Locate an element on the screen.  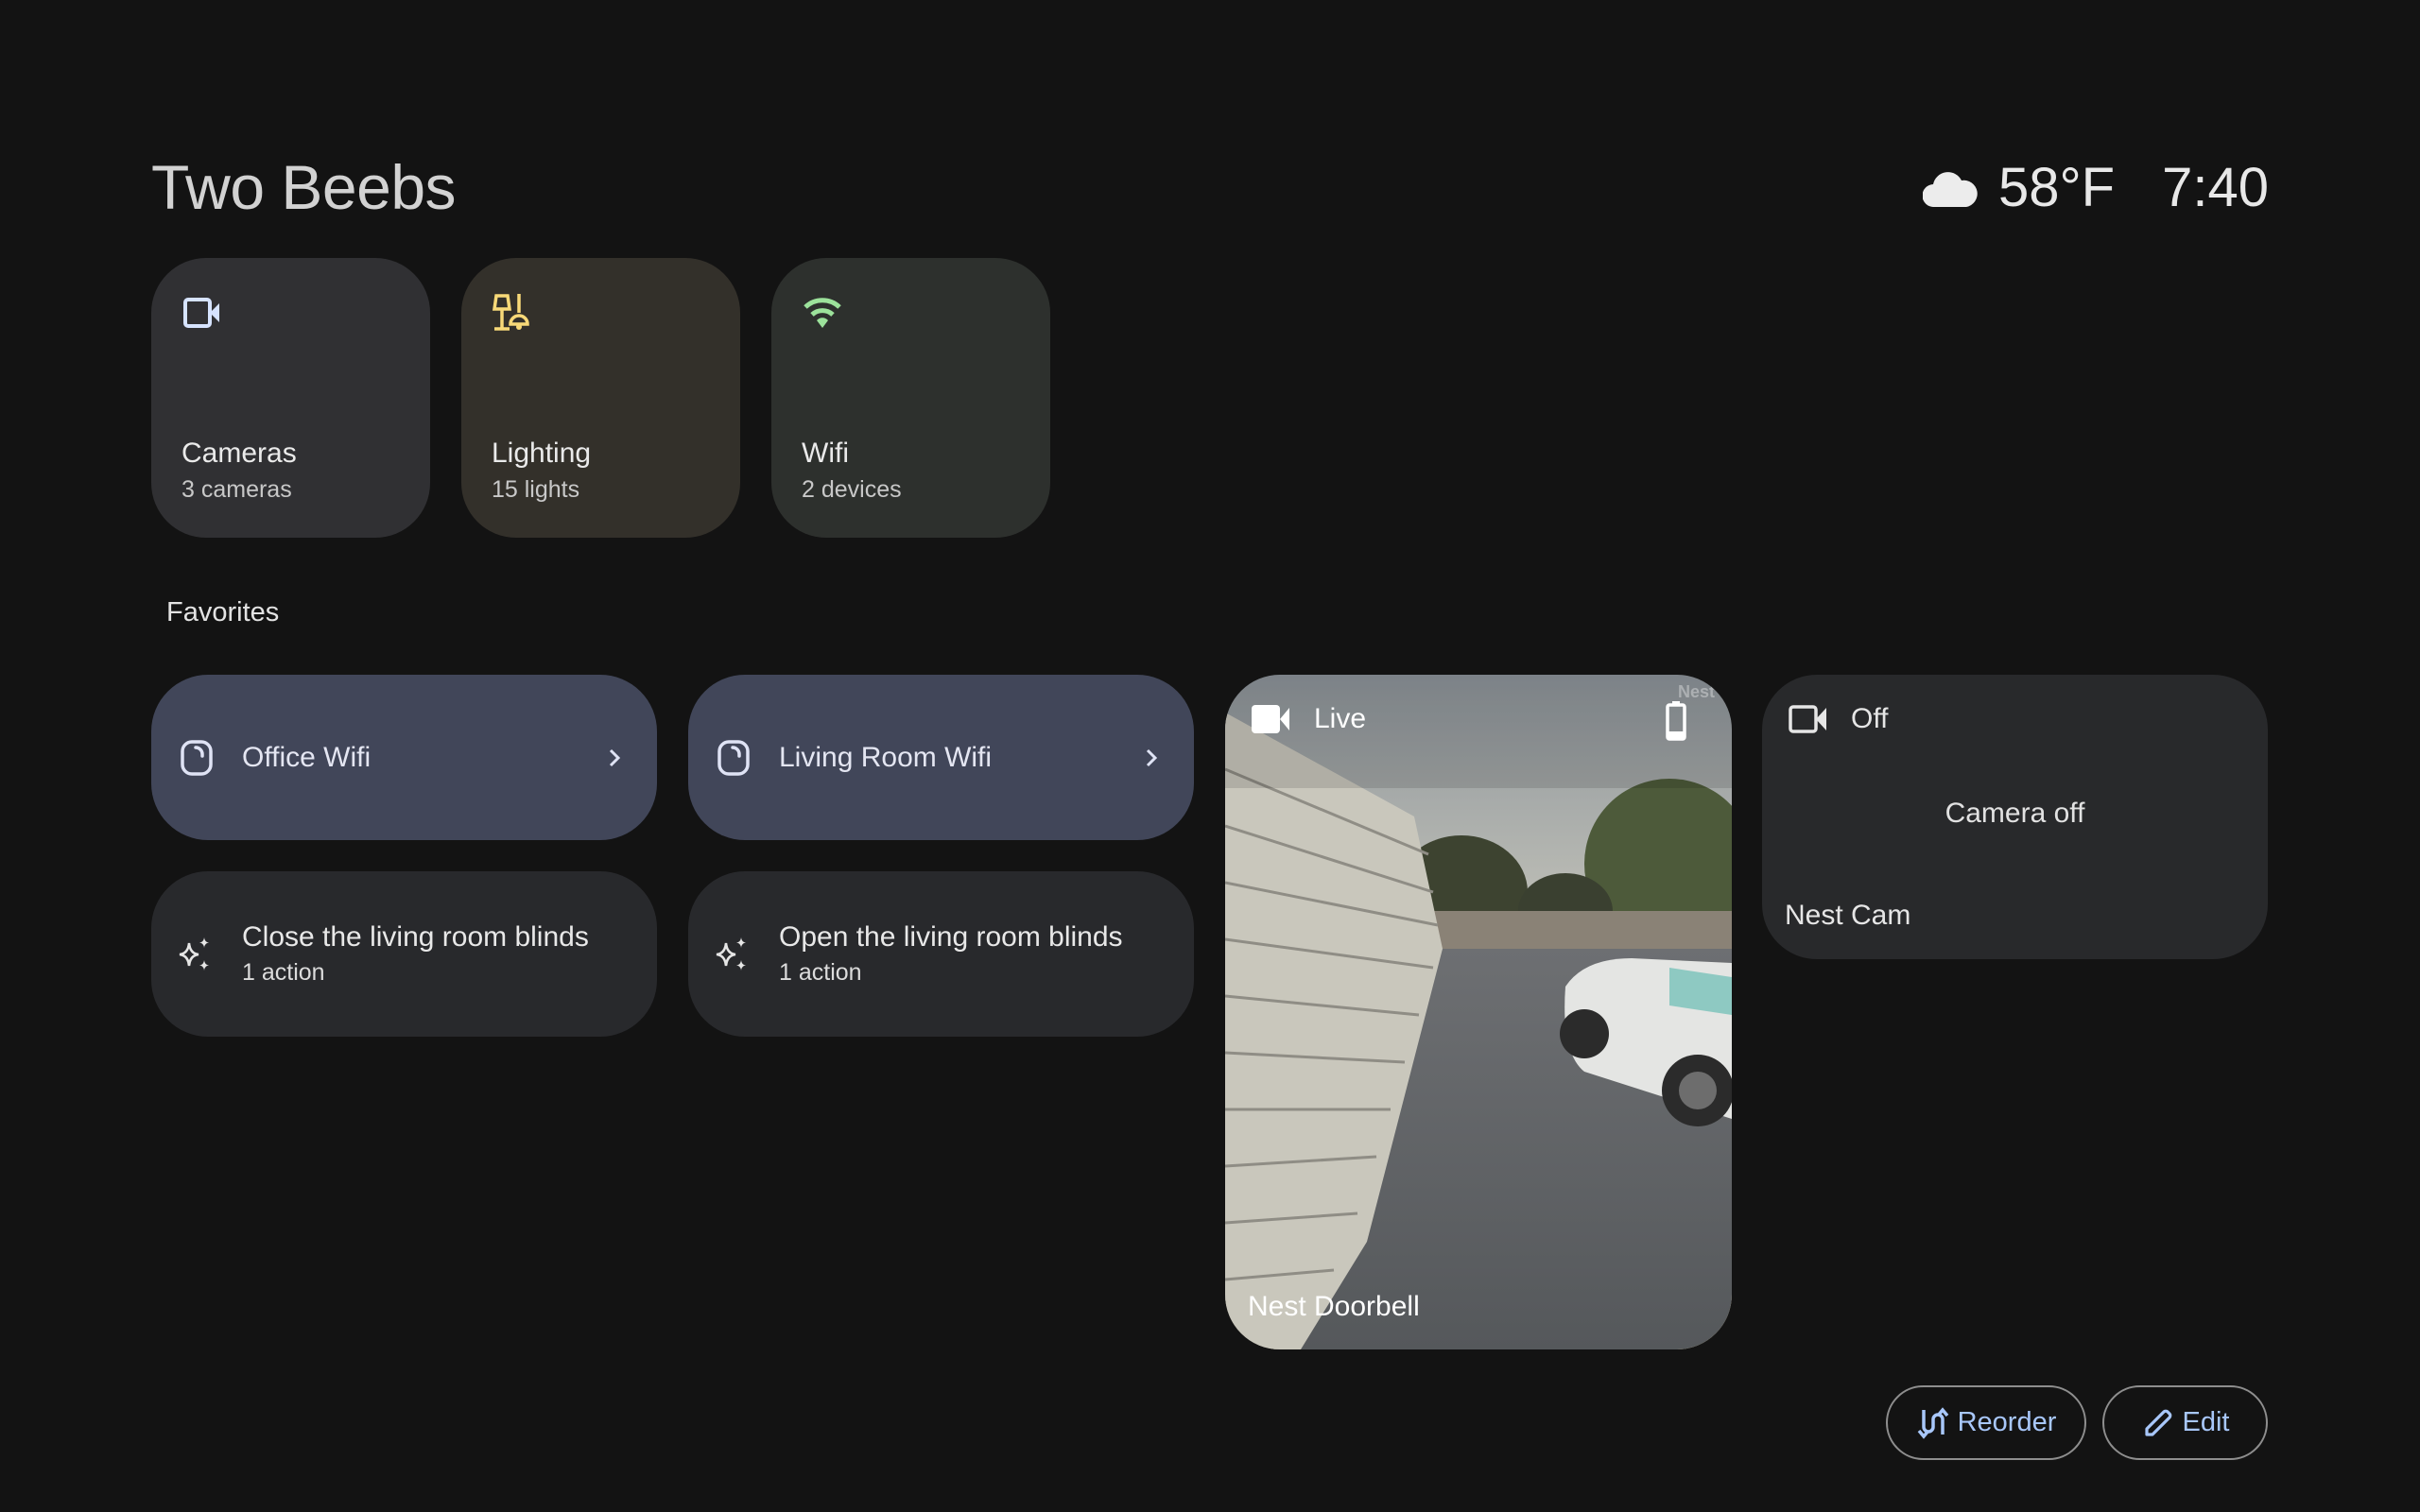
favorite-name: Office Wifi is located at coordinates (307, 757).